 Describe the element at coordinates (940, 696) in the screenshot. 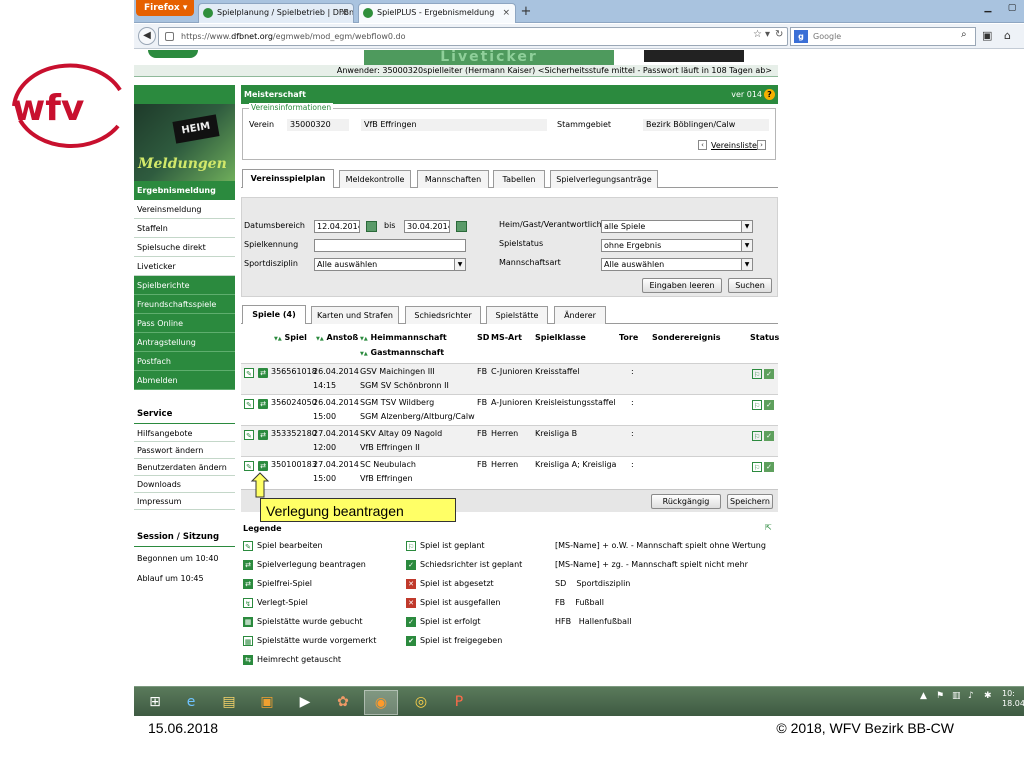

I see `tray-flag-icon: ⚑` at that location.